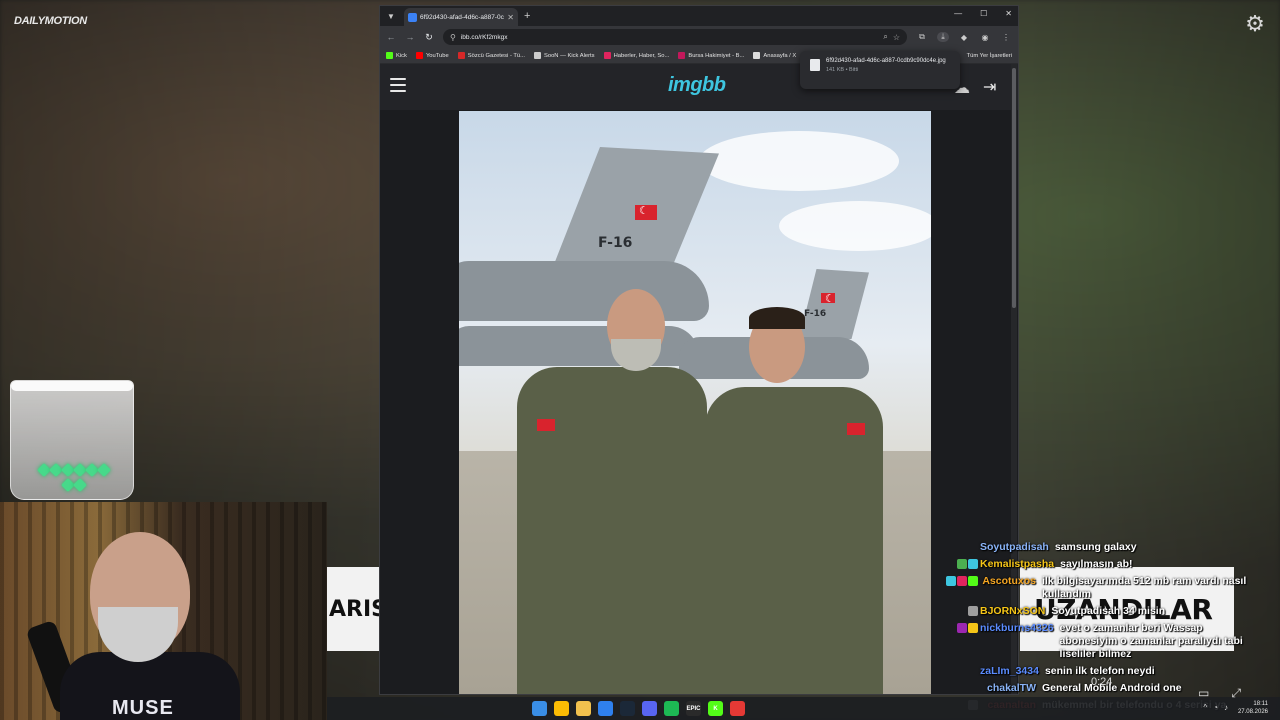 Image resolution: width=1280 pixels, height=720 pixels. Describe the element at coordinates (605, 708) in the screenshot. I see `app-blue-taskbar-icon` at that location.